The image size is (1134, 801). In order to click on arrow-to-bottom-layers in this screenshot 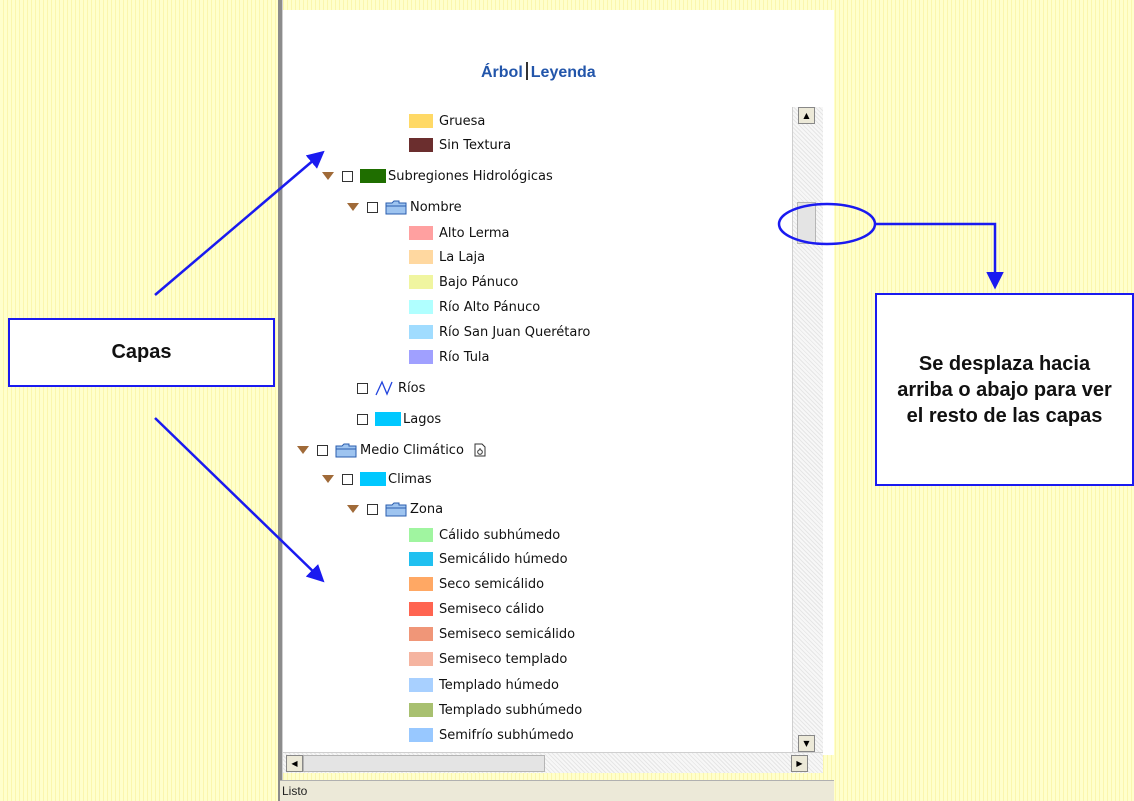, I will do `click(239, 500)`.